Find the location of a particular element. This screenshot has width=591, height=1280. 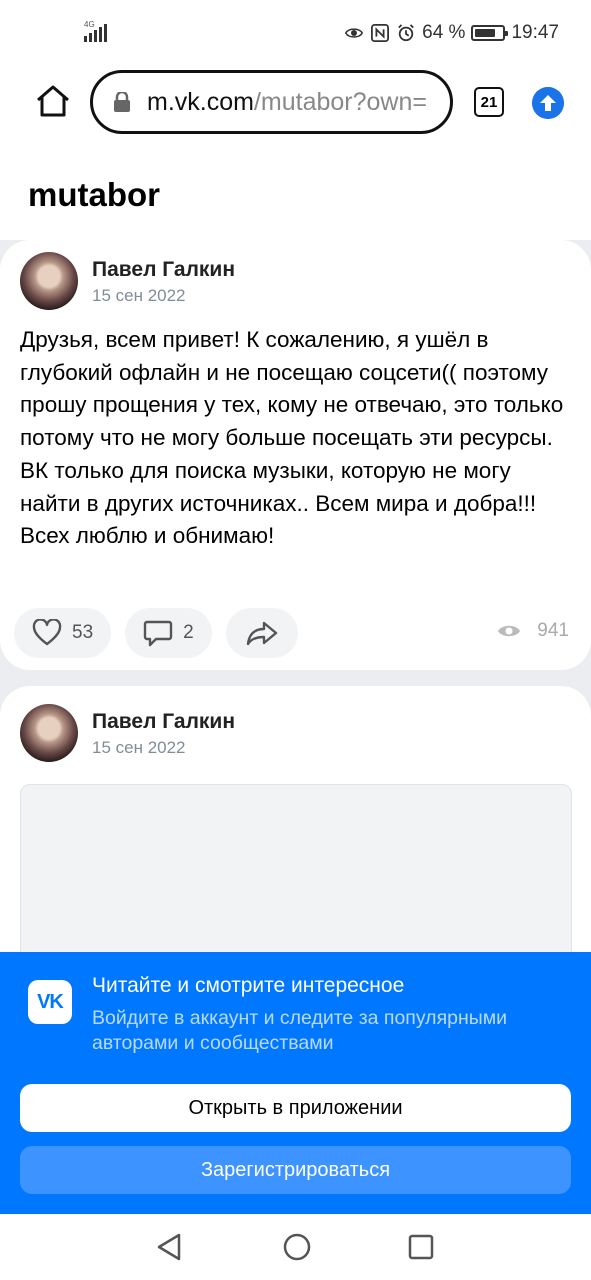

browser-toolbar: m.vk.com/mutabor?own= 21 is located at coordinates (295, 108).